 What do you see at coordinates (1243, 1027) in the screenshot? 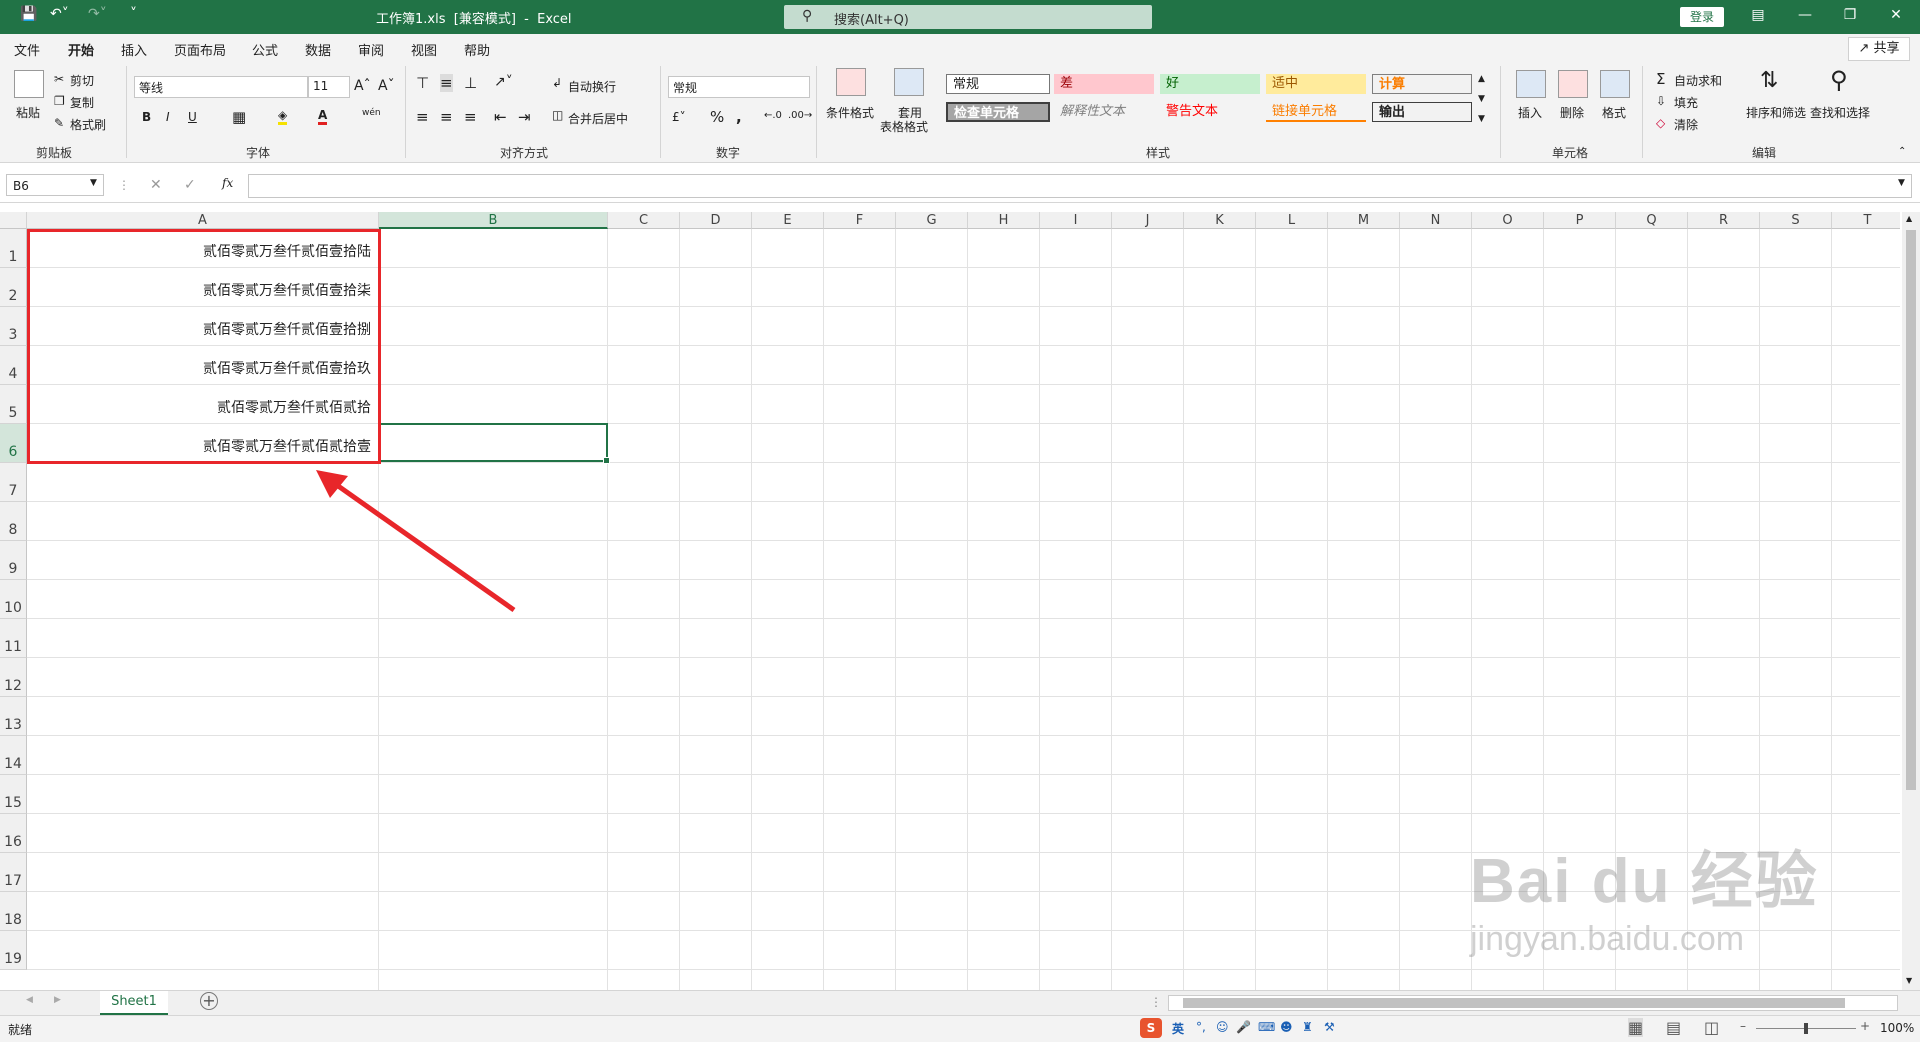
I see `ime-voice-icon: 🎤` at bounding box center [1243, 1027].